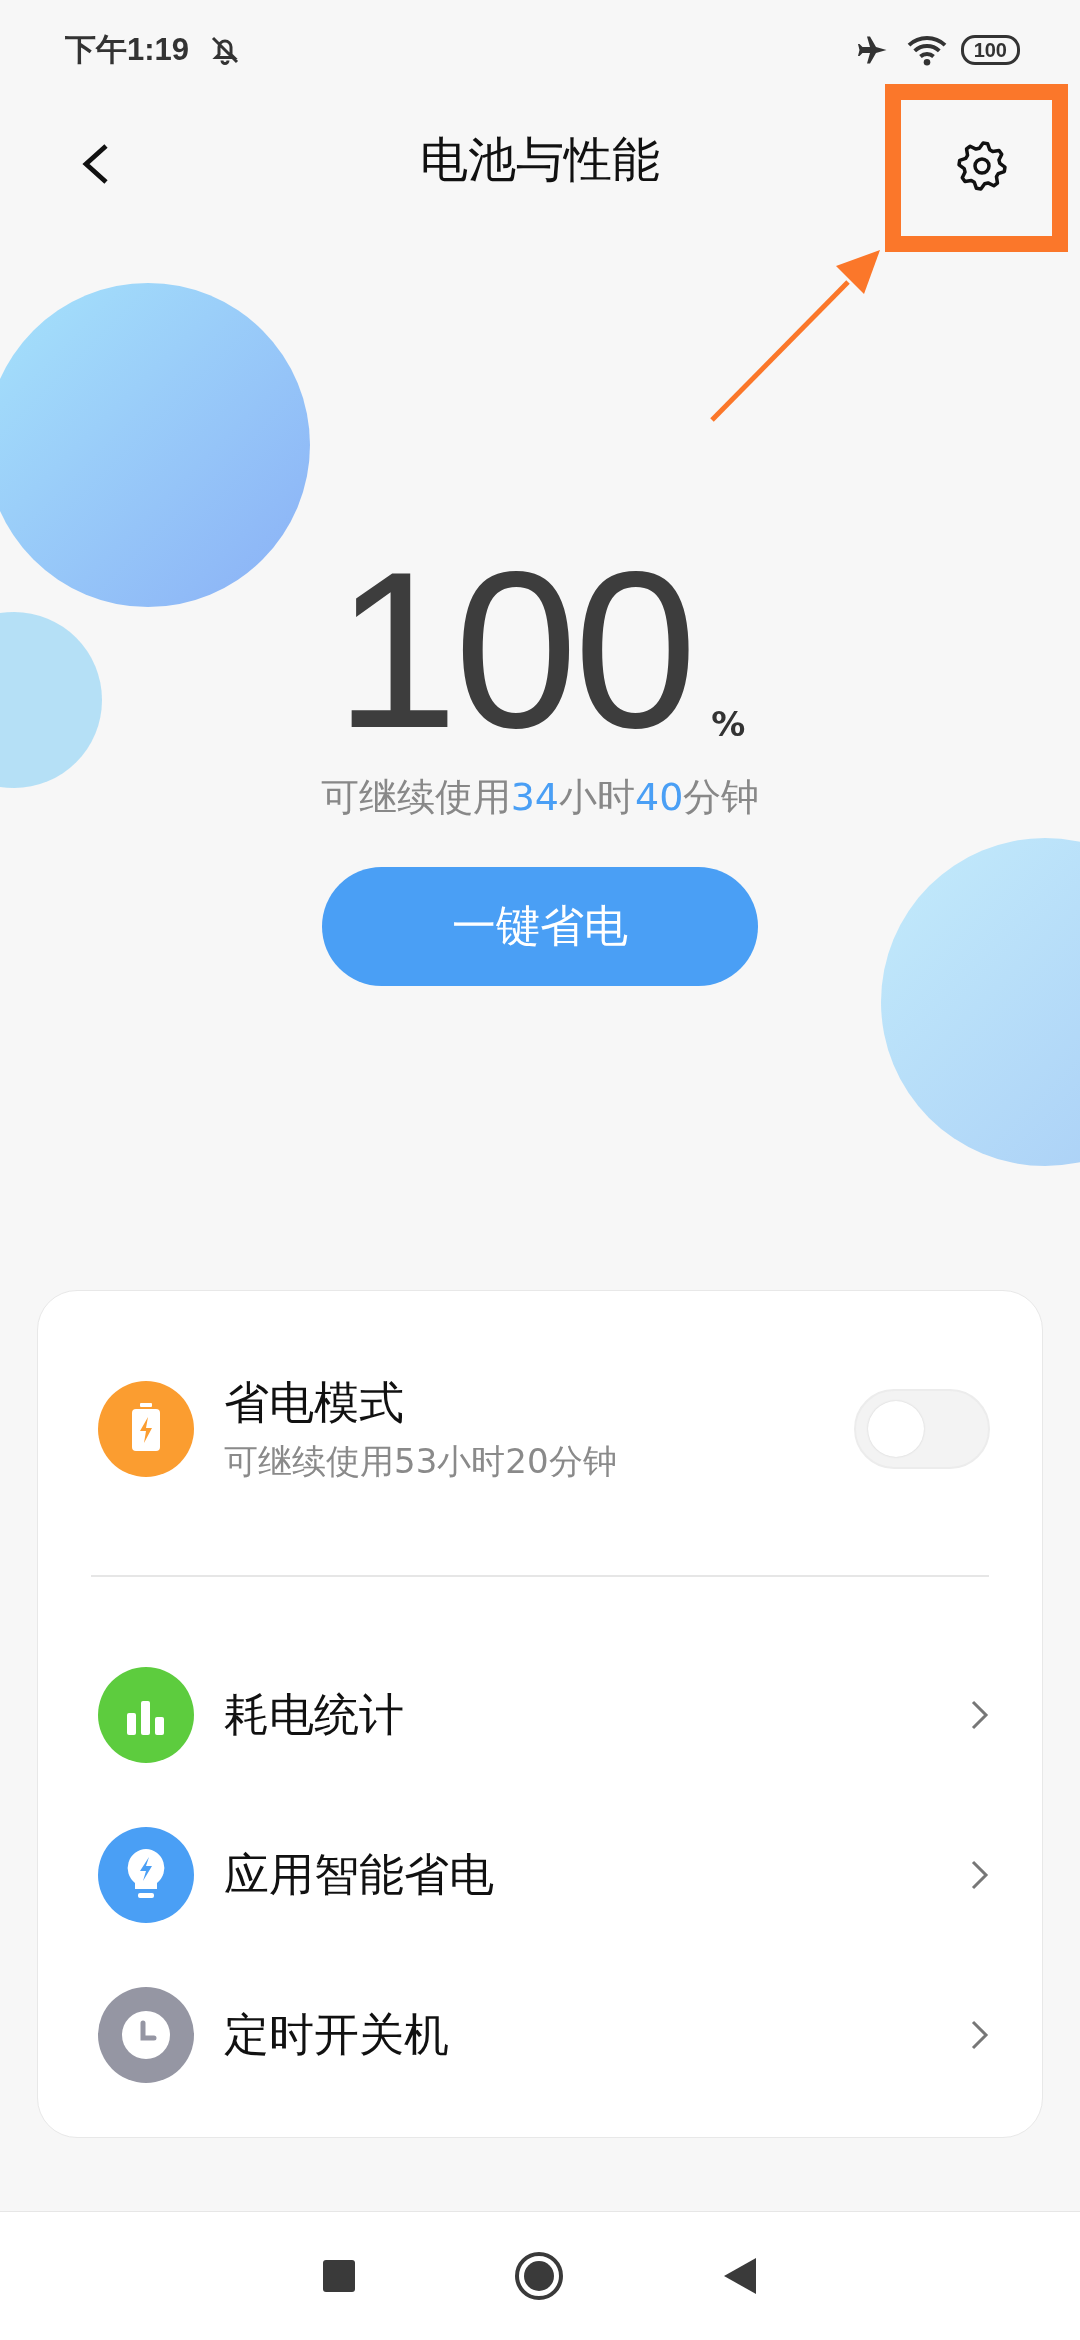 The image size is (1080, 2340). I want to click on settings-icon, so click(982, 166).